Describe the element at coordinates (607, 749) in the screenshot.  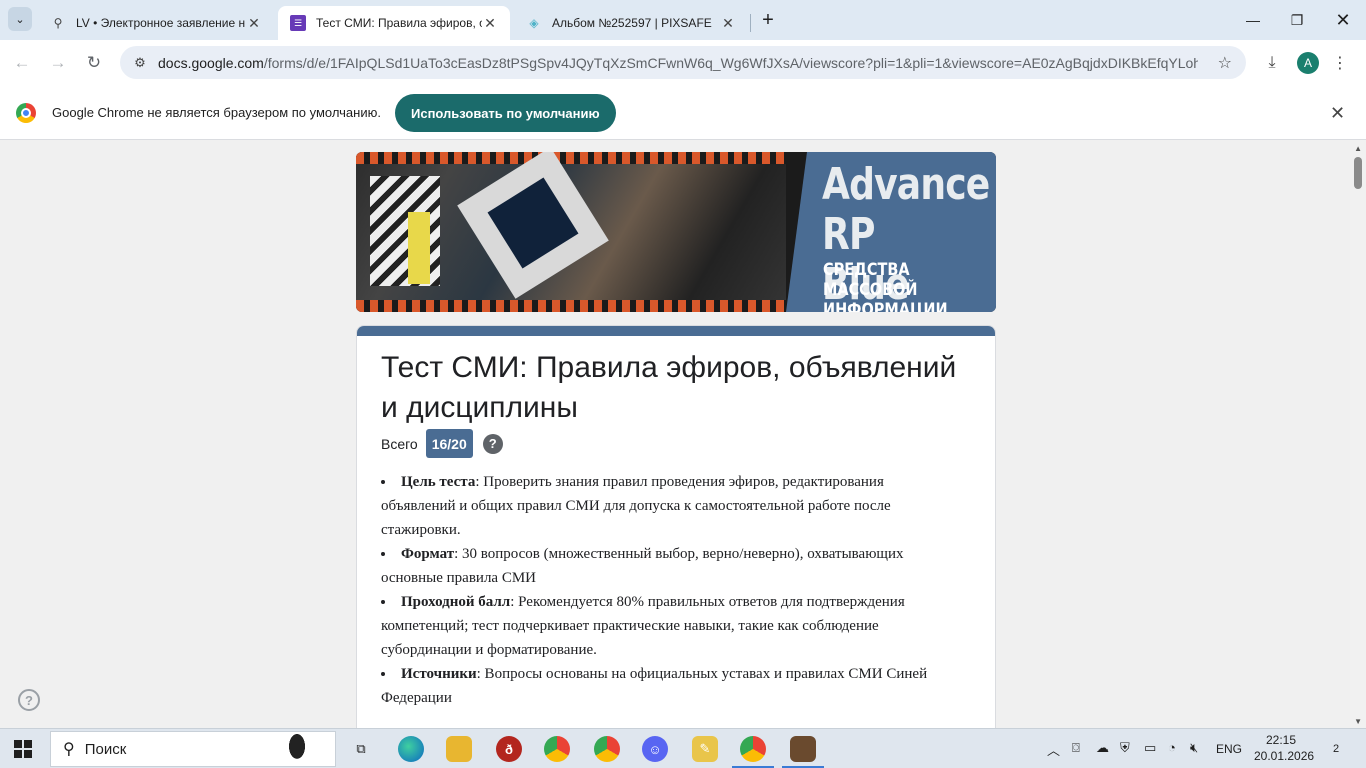
I see `chrome-profile-icon` at that location.